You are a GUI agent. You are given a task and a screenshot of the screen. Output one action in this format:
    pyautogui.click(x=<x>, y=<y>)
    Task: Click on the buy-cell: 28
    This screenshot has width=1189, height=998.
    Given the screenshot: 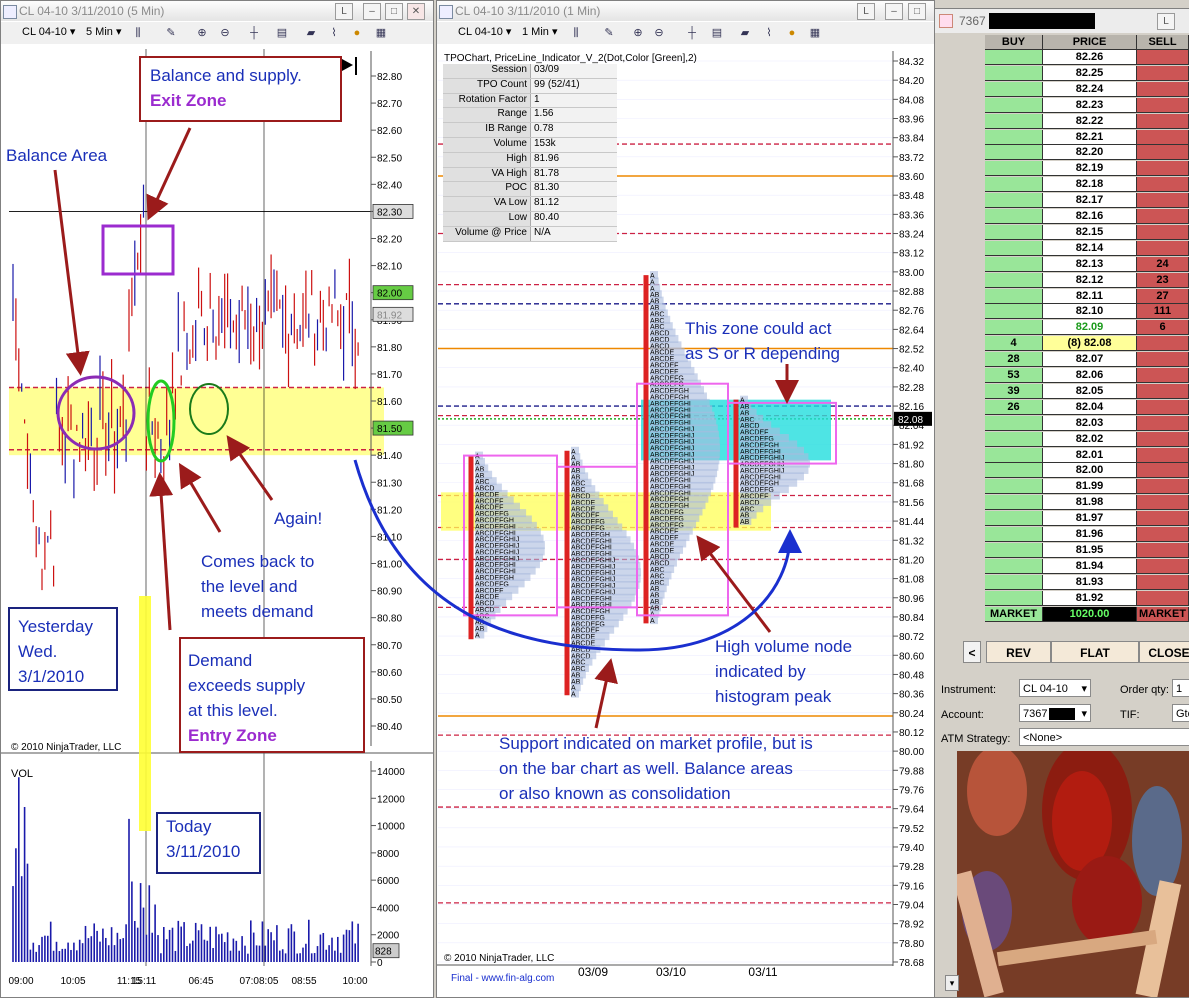 What is the action you would take?
    pyautogui.click(x=1014, y=360)
    